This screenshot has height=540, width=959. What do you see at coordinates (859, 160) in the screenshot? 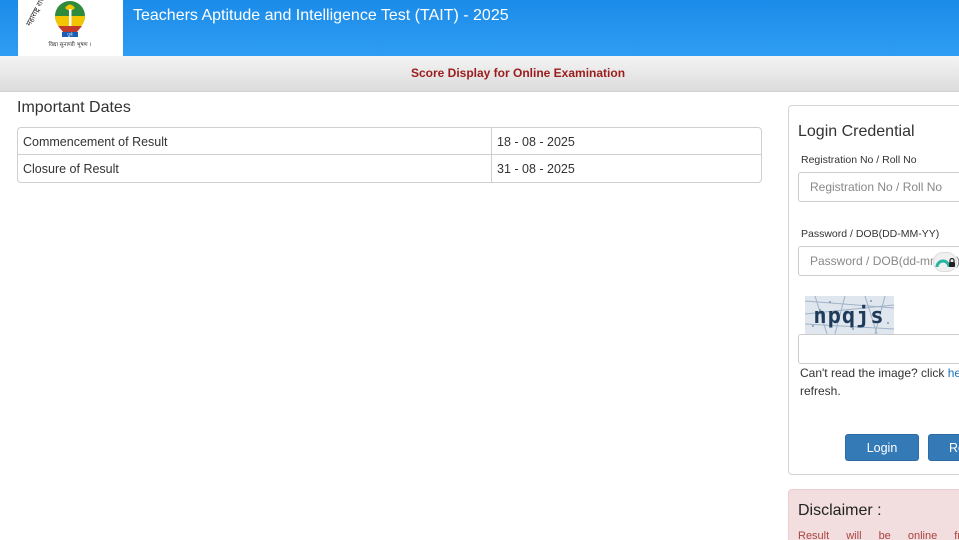
I see `registration-label: Registration No / Roll No` at bounding box center [859, 160].